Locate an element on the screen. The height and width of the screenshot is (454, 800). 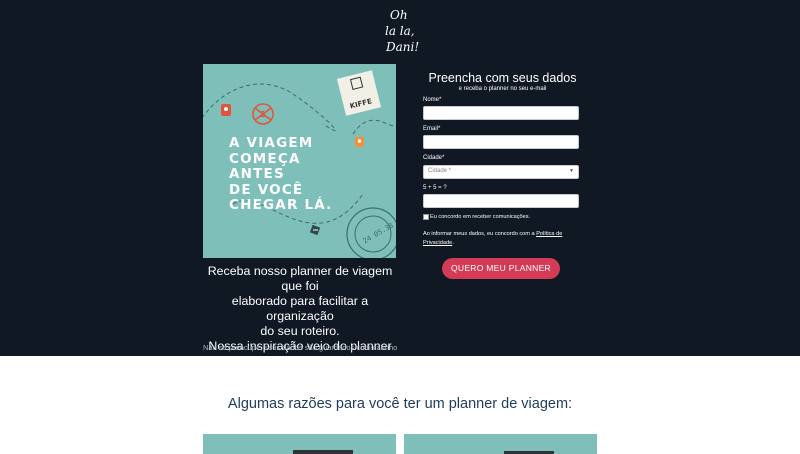
name-input is located at coordinates (501, 113).